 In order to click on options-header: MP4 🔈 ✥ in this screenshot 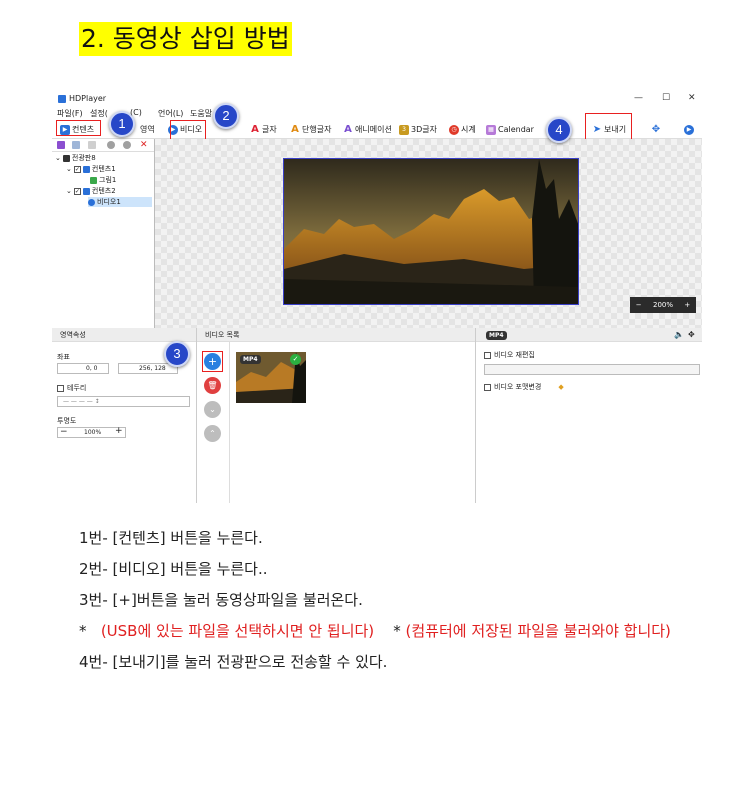, I will do `click(589, 335)`.